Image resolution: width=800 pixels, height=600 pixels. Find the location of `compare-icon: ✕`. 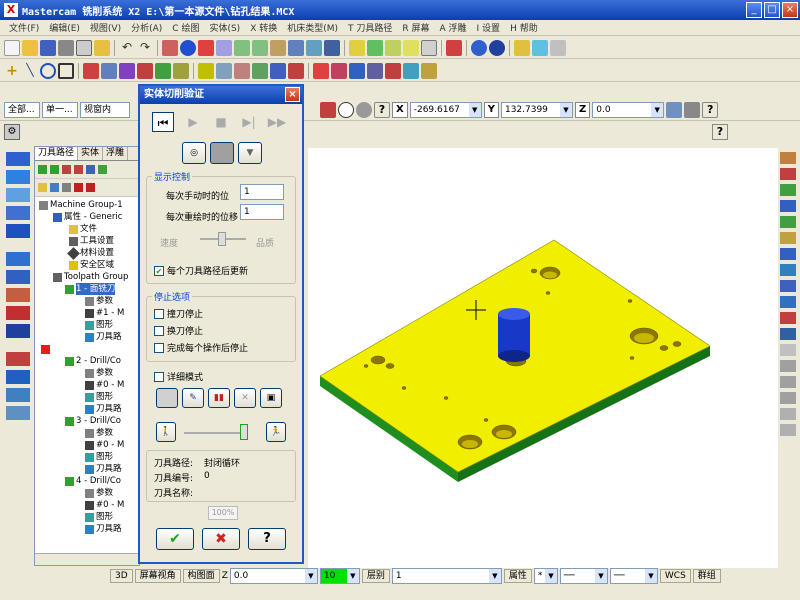

compare-icon: ✕ is located at coordinates (245, 398).